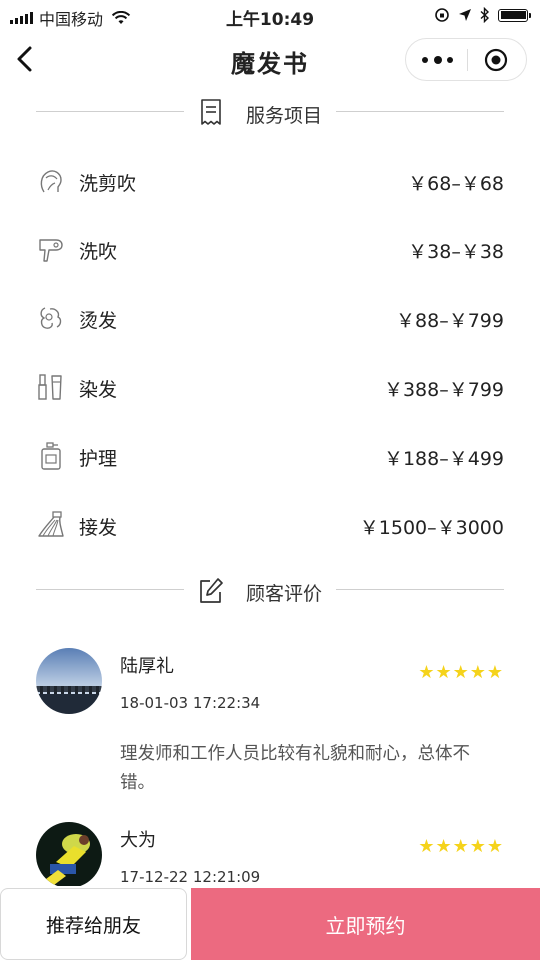 The image size is (540, 960). What do you see at coordinates (270, 854) in the screenshot?
I see `review-item: 大为 17-12-22 12:21:09 ★★★★★` at bounding box center [270, 854].